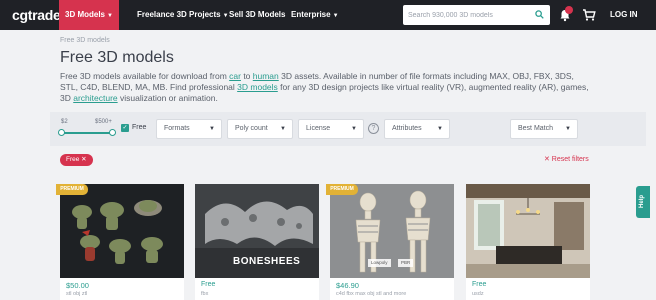 The height and width of the screenshot is (300, 656). I want to click on help-icon: ?, so click(373, 128).